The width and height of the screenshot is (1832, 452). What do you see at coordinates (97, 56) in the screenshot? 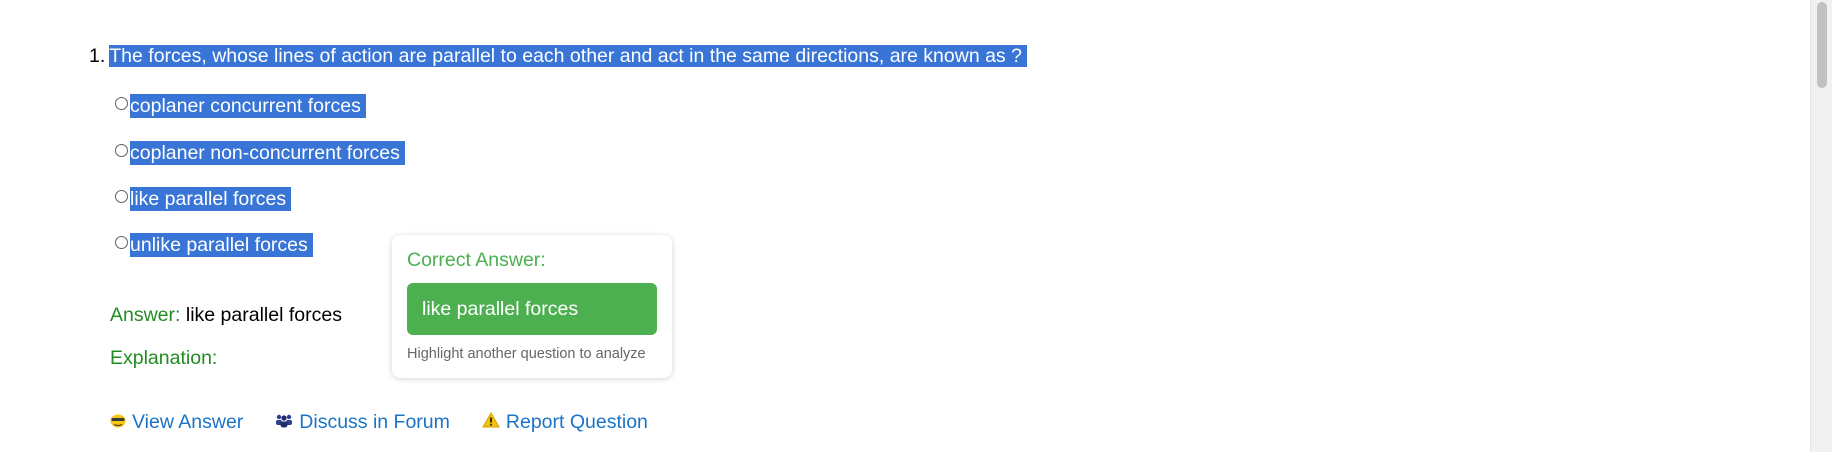
I see `question-number: 1.` at bounding box center [97, 56].